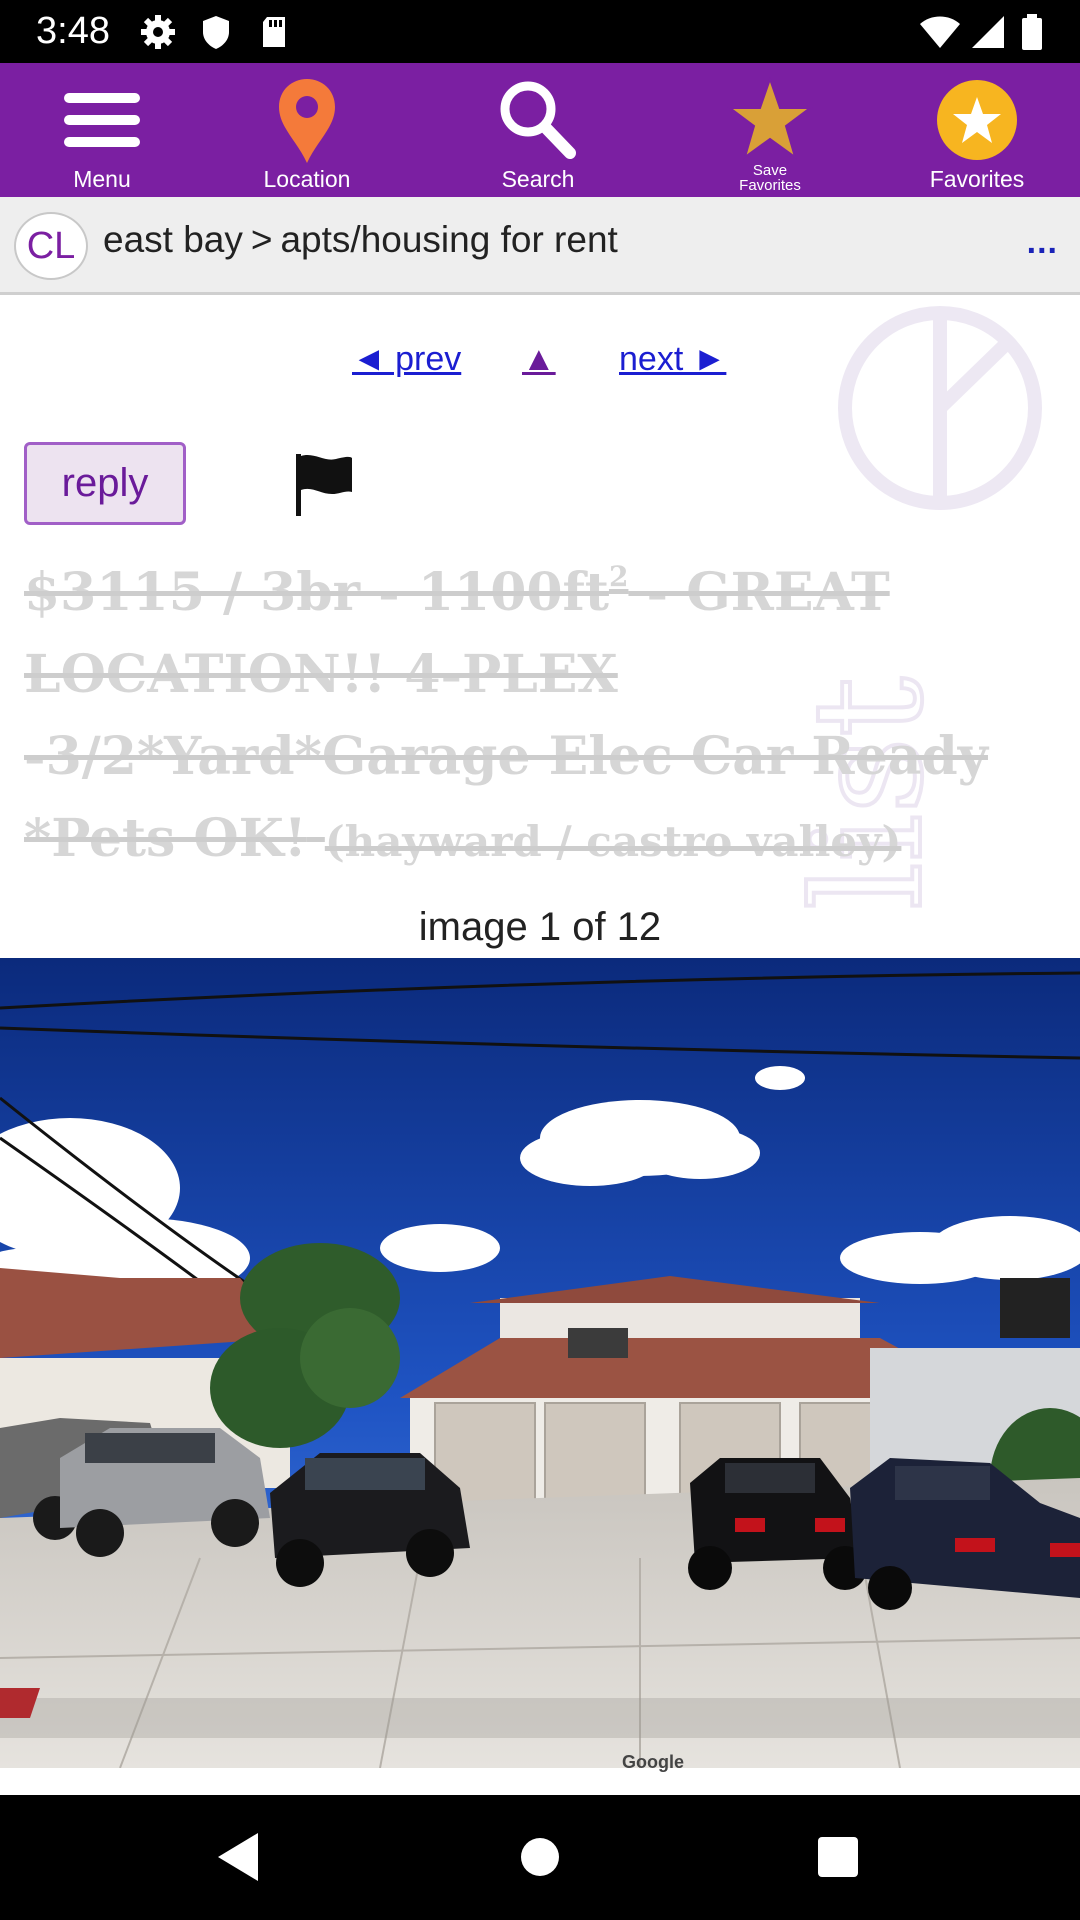 Image resolution: width=1080 pixels, height=1920 pixels. Describe the element at coordinates (653, 1762) in the screenshot. I see `map-credit: Google` at that location.